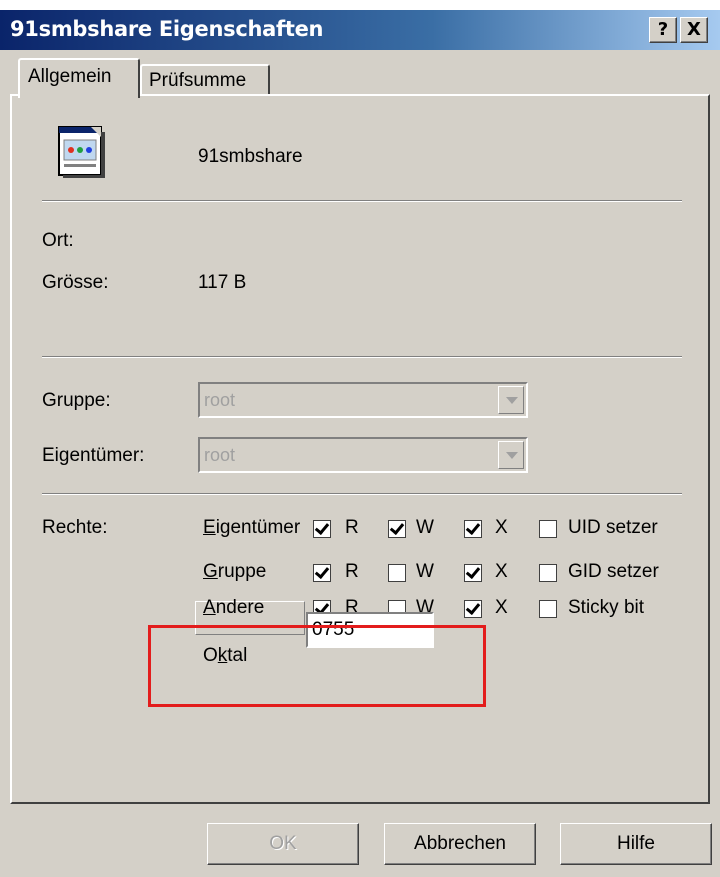 This screenshot has width=720, height=877. Describe the element at coordinates (363, 455) in the screenshot. I see `eigentuemer-combo: root` at that location.